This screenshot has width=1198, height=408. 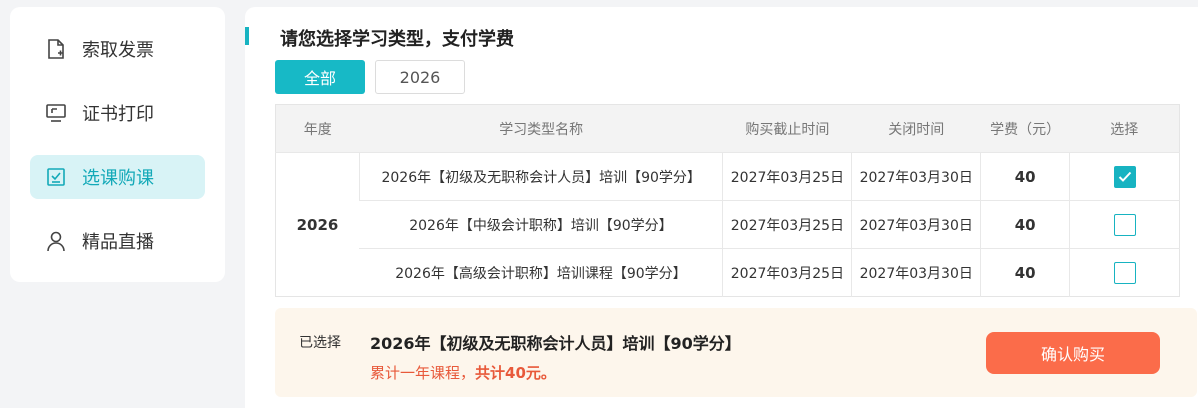 I want to click on sidebar-item-invoice: 索取发票, so click(x=117, y=49).